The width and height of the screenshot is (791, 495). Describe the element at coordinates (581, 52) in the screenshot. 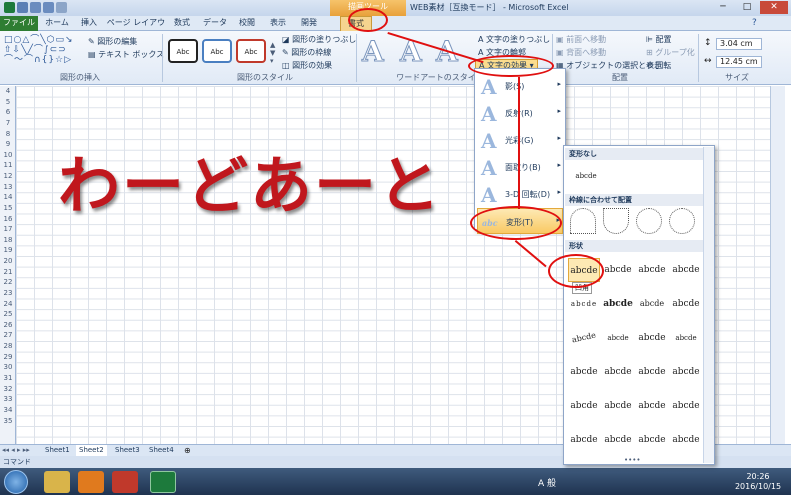

I see `send-backward-button: ▣ 背面へ移動` at that location.